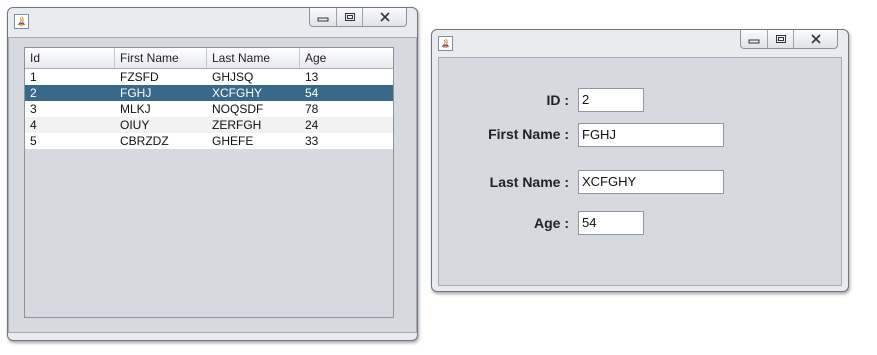 The image size is (877, 355). Describe the element at coordinates (346, 58) in the screenshot. I see `column-header-age: Age` at that location.